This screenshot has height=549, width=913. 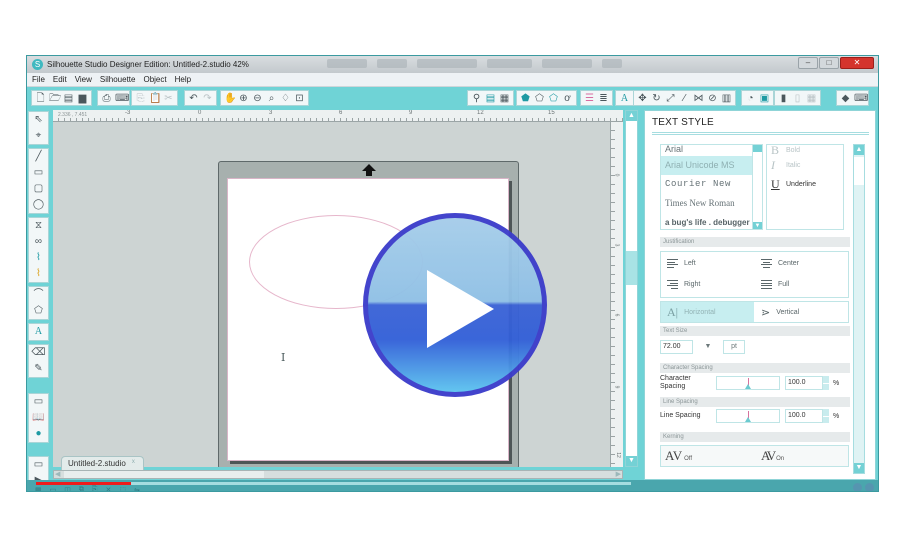 I want to click on ungroup-icon: ▭, so click(x=53, y=488).